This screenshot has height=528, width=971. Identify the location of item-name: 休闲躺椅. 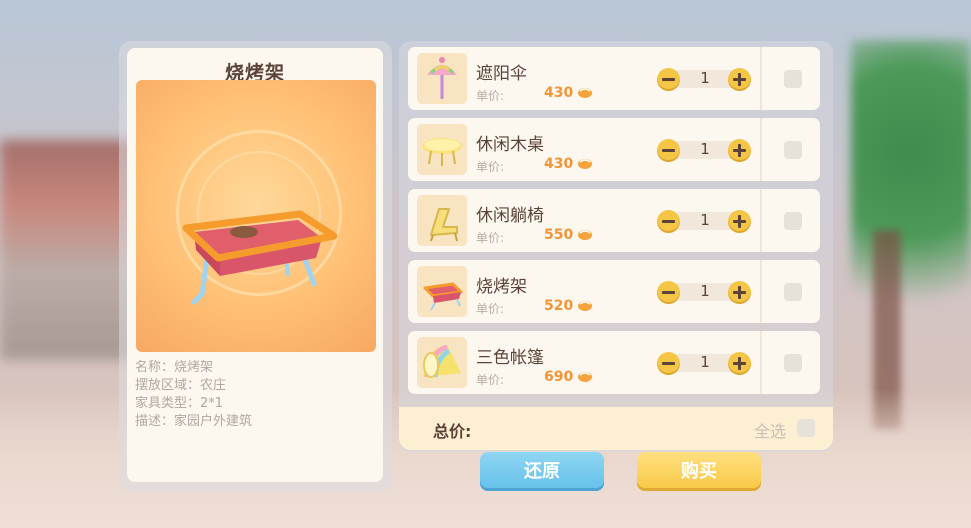
(510, 216).